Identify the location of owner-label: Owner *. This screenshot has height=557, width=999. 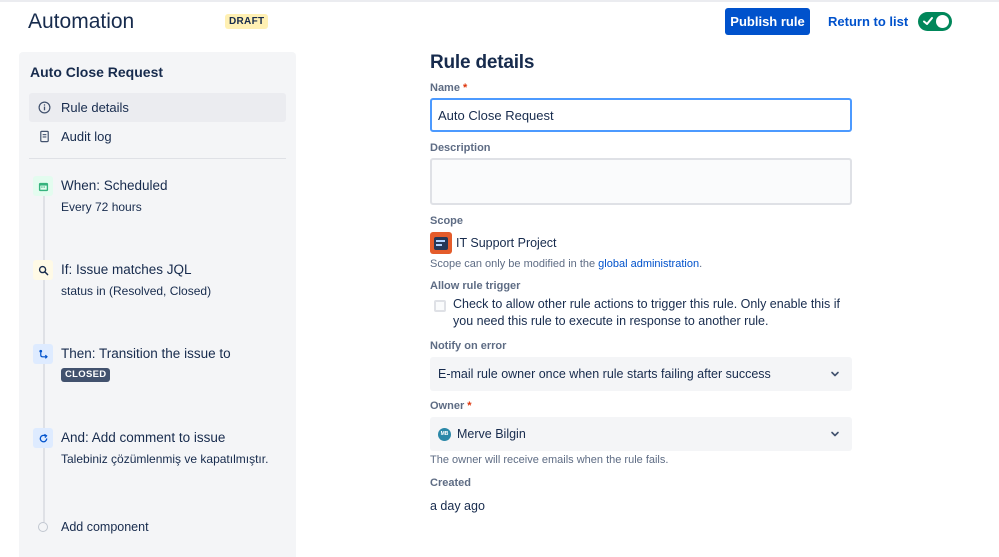
(451, 406).